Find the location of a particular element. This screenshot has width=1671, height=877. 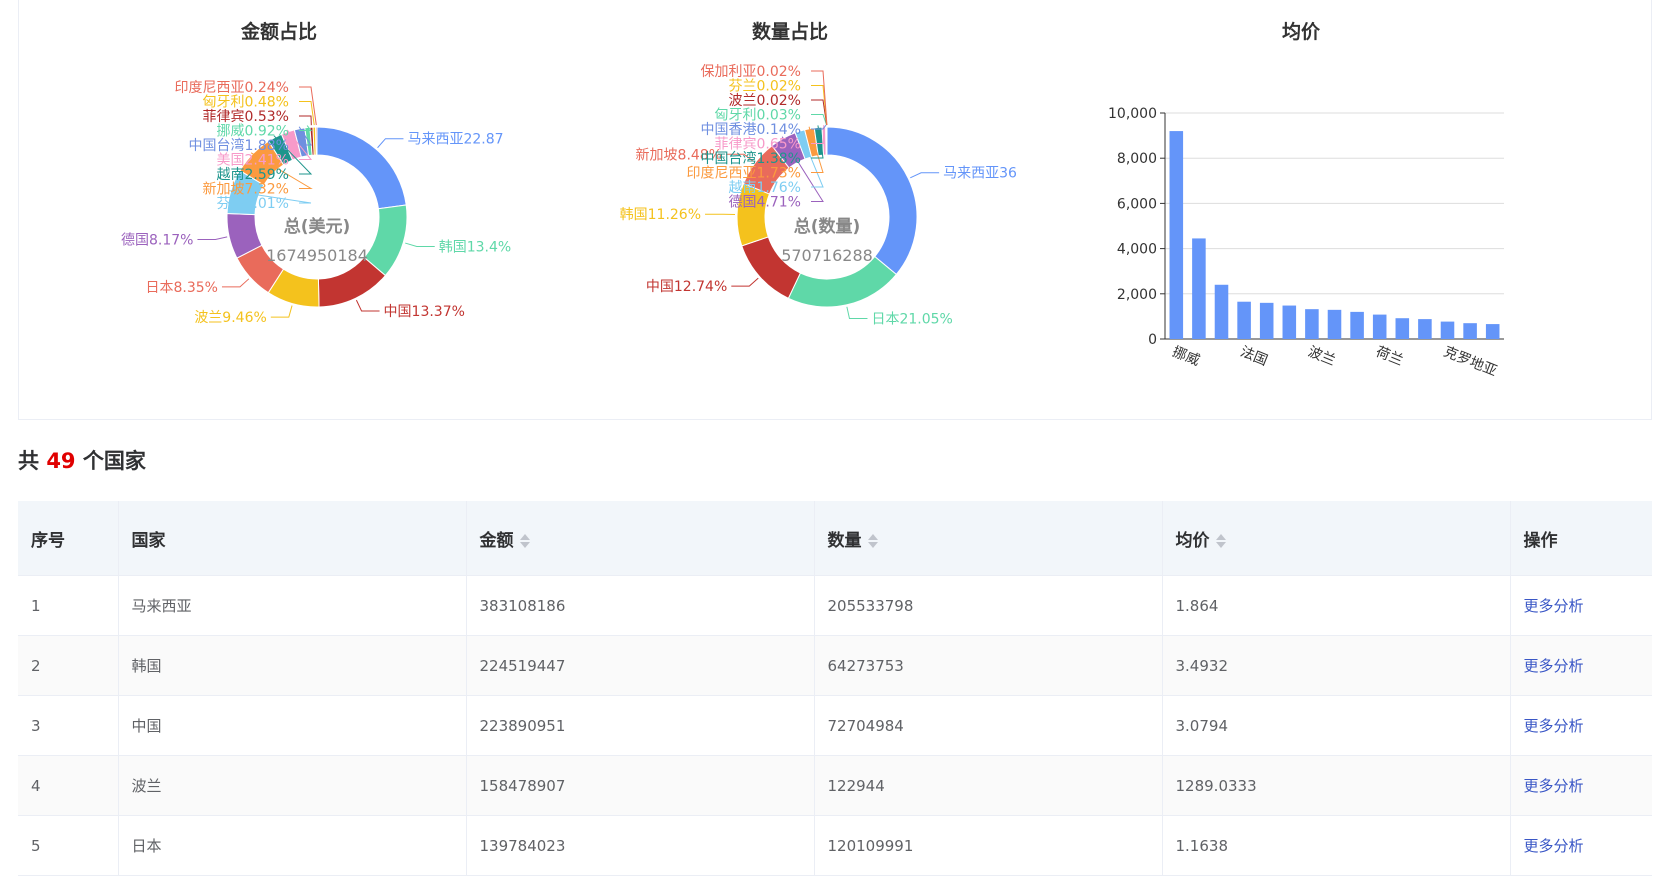

cell-avg-price: 3.0794 is located at coordinates (1336, 725).